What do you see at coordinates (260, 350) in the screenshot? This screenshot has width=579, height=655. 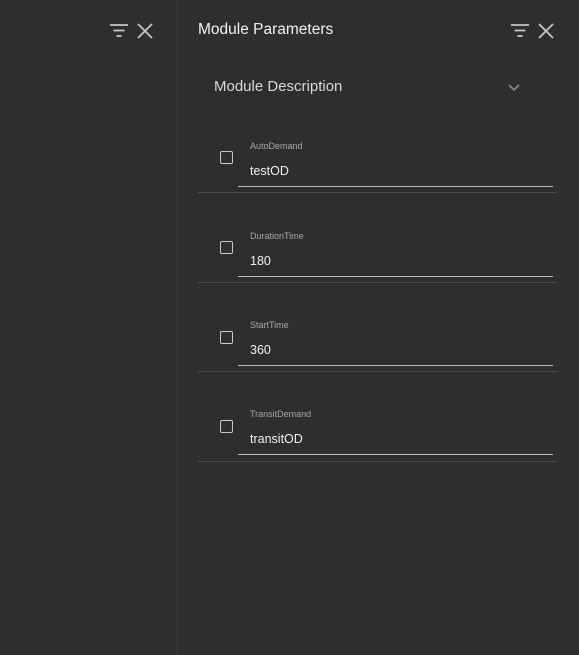 I see `parameter-value: 360` at bounding box center [260, 350].